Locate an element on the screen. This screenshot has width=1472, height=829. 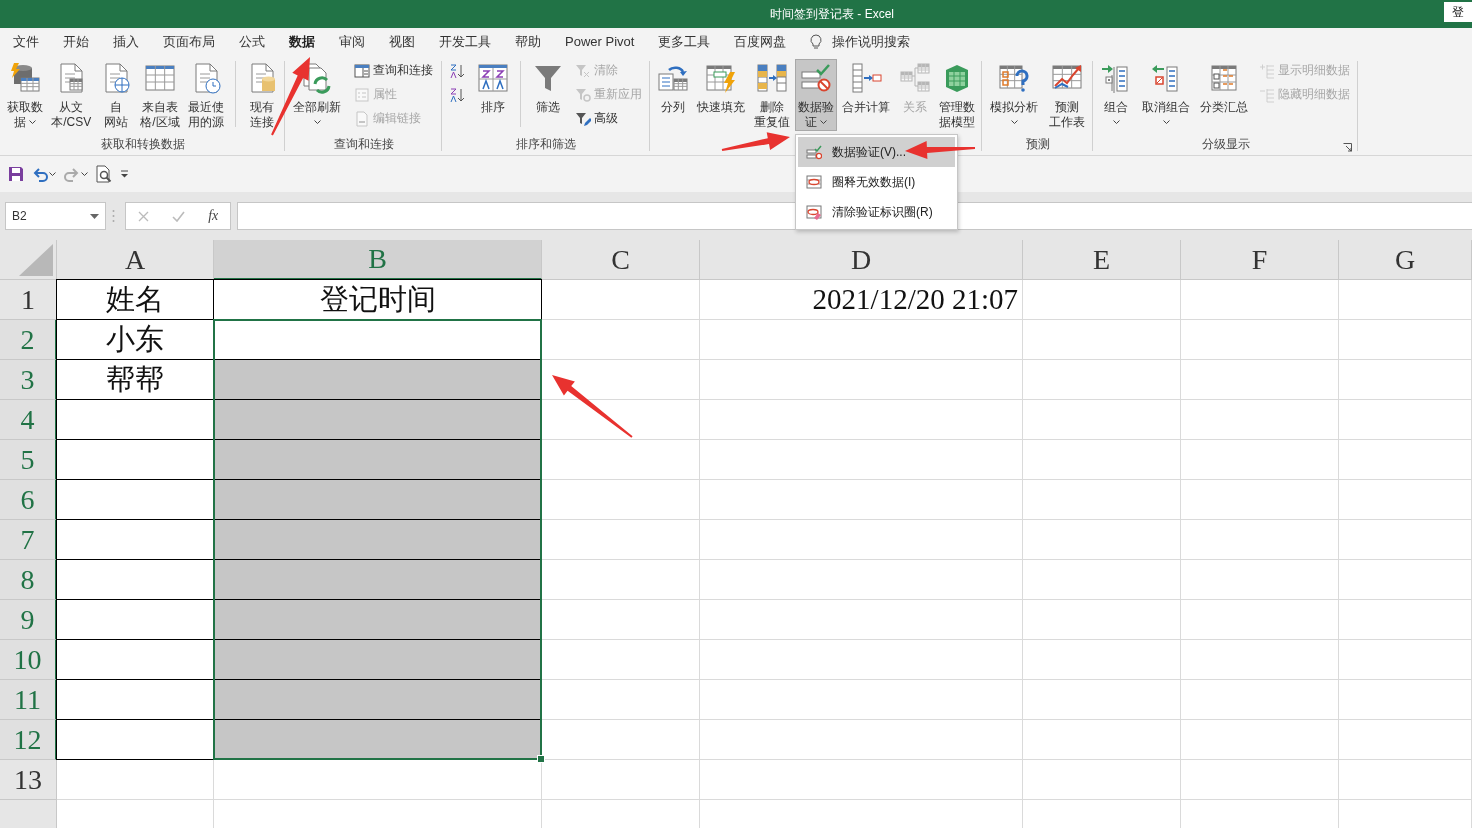
ribbon-button: 自 网站 is located at coordinates (115, 95).